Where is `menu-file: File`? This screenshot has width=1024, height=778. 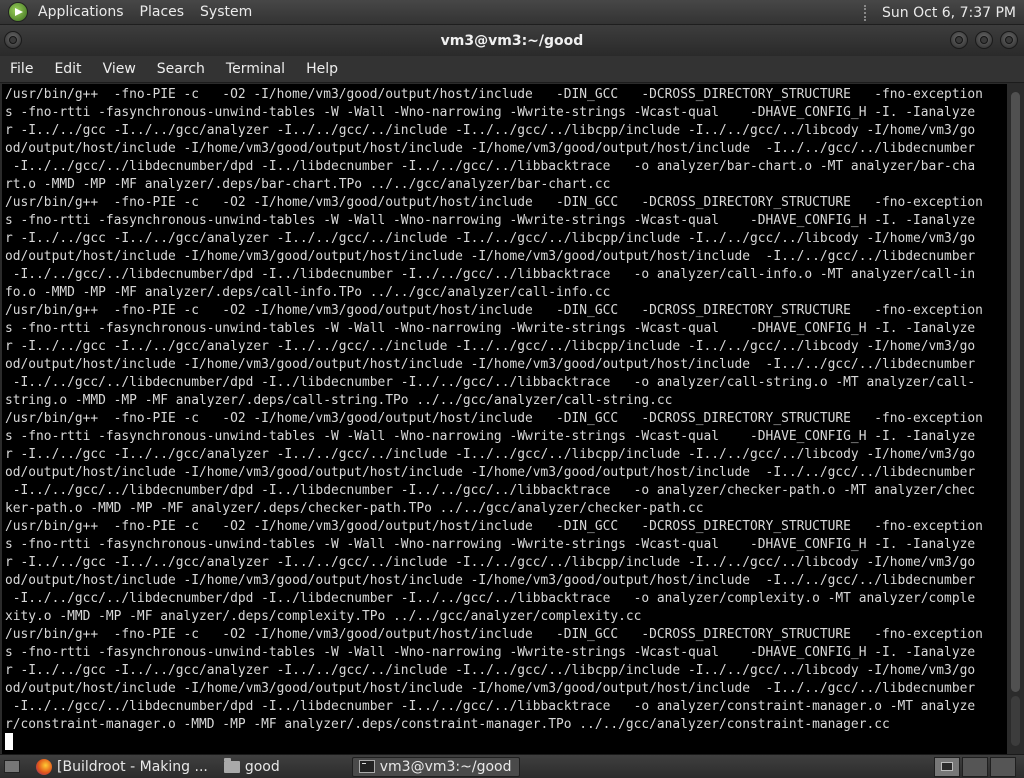 menu-file: File is located at coordinates (22, 69).